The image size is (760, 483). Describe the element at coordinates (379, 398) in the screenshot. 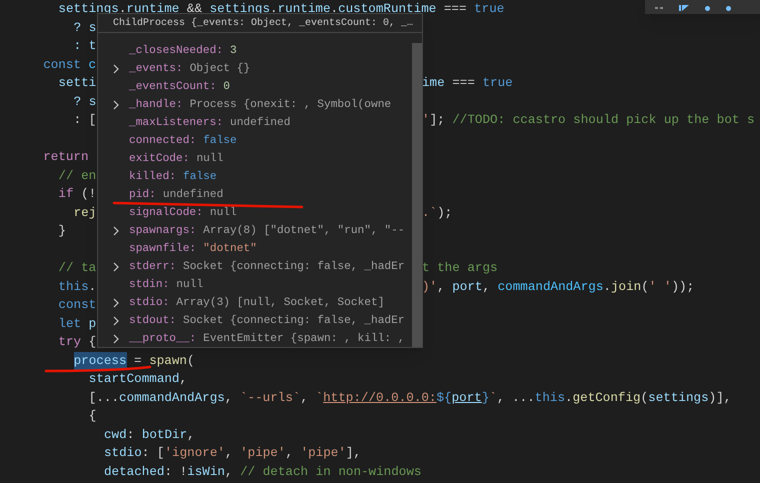

I see `code-token: http://0.0.0.0:` at that location.